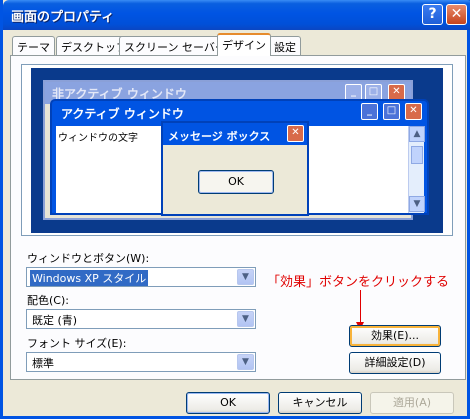 This screenshot has height=419, width=470. Describe the element at coordinates (285, 45) in the screenshot. I see `tab-settings: 設定` at that location.